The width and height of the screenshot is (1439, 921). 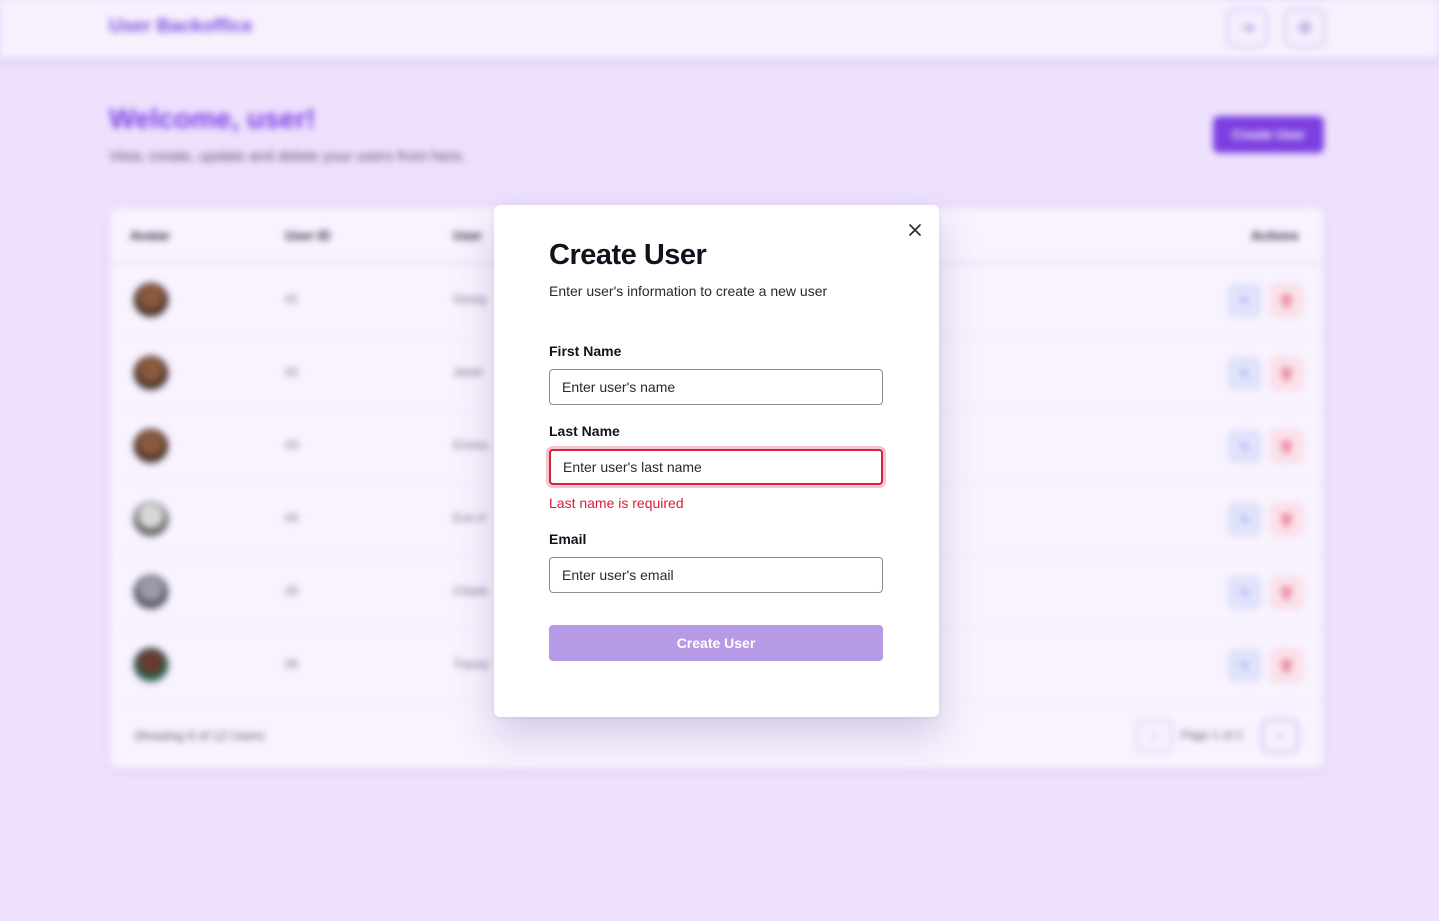 I want to click on user-name: Emma, so click(x=470, y=445).